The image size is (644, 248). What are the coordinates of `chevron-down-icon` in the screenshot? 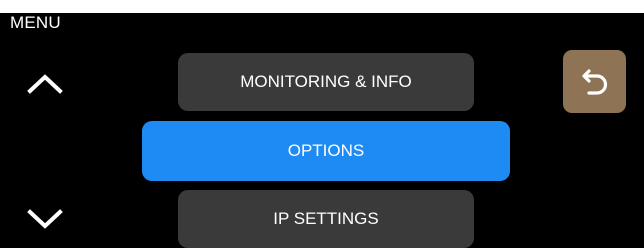 It's located at (45, 219).